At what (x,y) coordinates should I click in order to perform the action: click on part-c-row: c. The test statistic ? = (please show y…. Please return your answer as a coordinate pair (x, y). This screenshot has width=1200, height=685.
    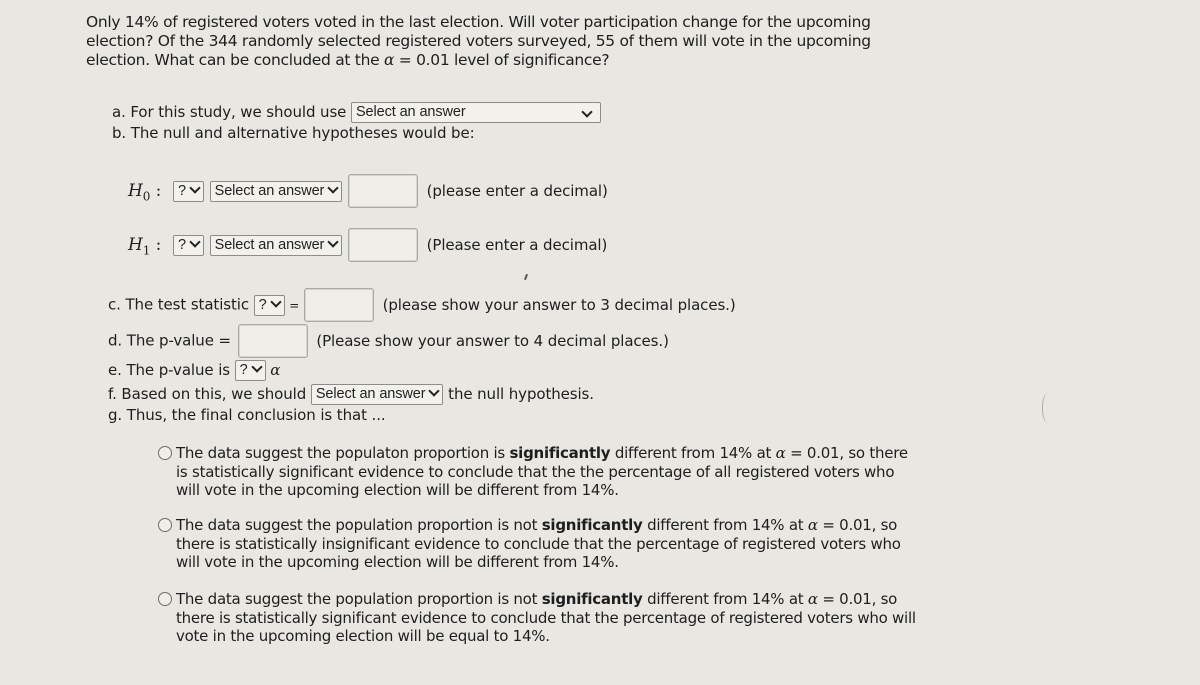
    Looking at the image, I should click on (422, 305).